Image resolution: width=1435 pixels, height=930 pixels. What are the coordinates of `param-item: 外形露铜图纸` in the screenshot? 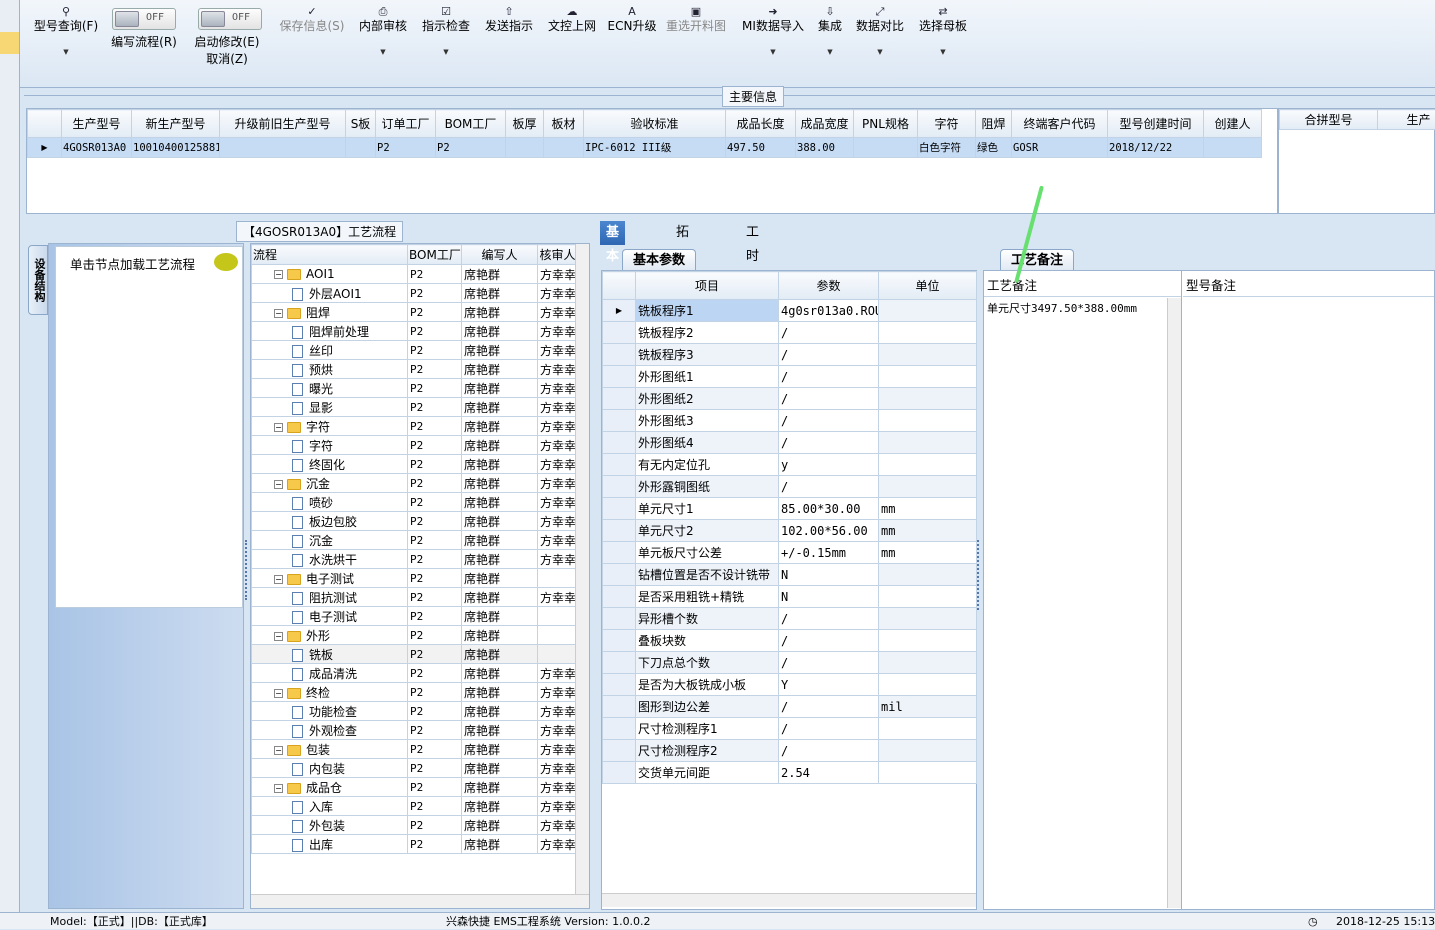 It's located at (707, 487).